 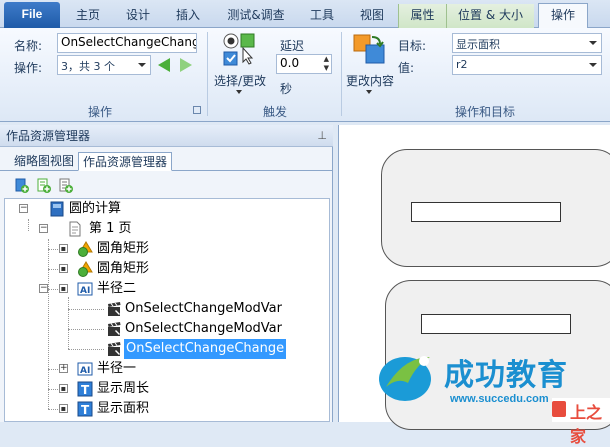 What do you see at coordinates (44, 161) in the screenshot?
I see `tab-thumbnail-view: 缩略图视图` at bounding box center [44, 161].